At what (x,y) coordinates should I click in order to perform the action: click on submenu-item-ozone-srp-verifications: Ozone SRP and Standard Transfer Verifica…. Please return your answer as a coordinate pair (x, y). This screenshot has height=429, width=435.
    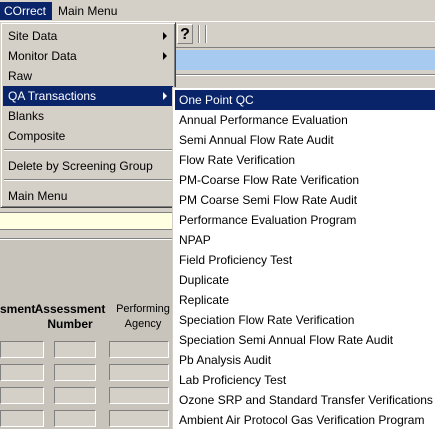
    Looking at the image, I should click on (305, 400).